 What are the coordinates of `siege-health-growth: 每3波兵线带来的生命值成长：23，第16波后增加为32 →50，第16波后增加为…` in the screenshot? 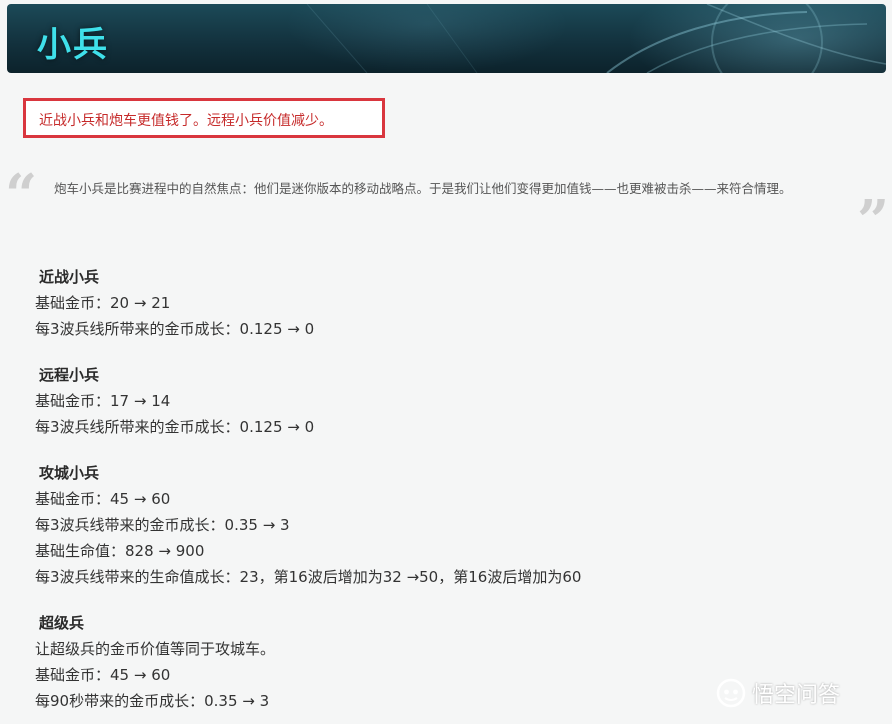 It's located at (308, 577).